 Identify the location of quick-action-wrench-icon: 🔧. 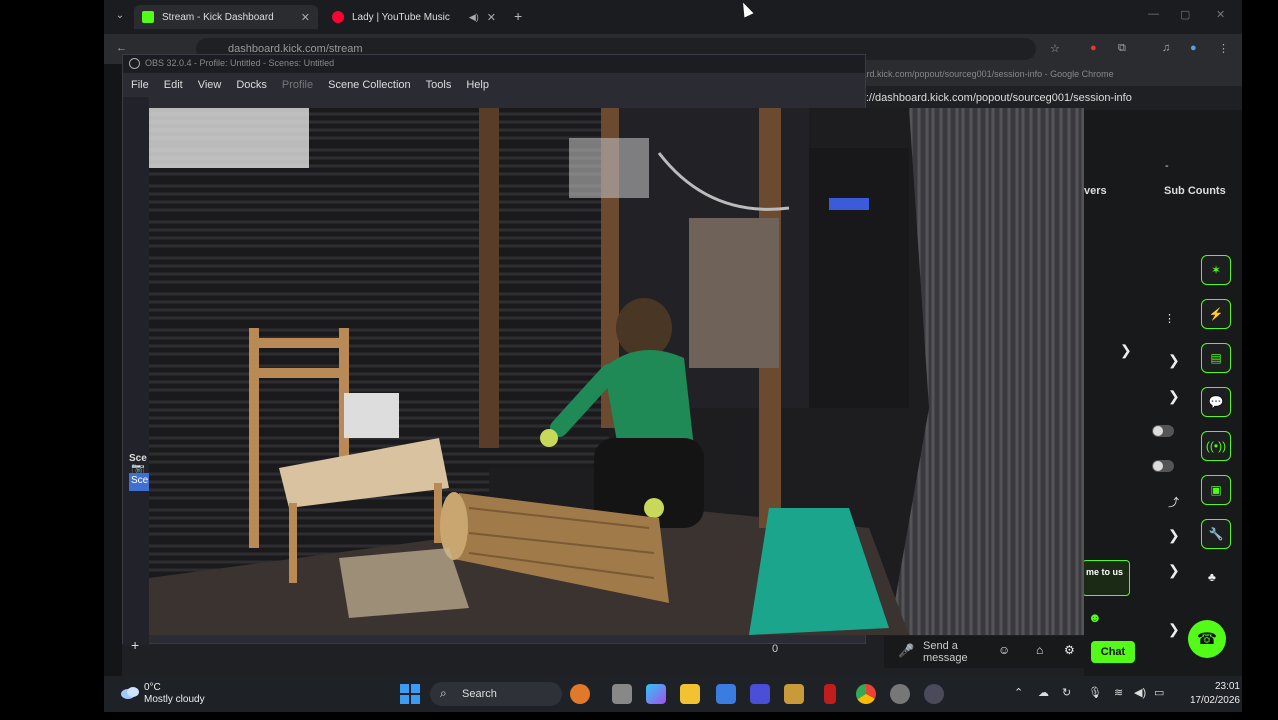
(1216, 534).